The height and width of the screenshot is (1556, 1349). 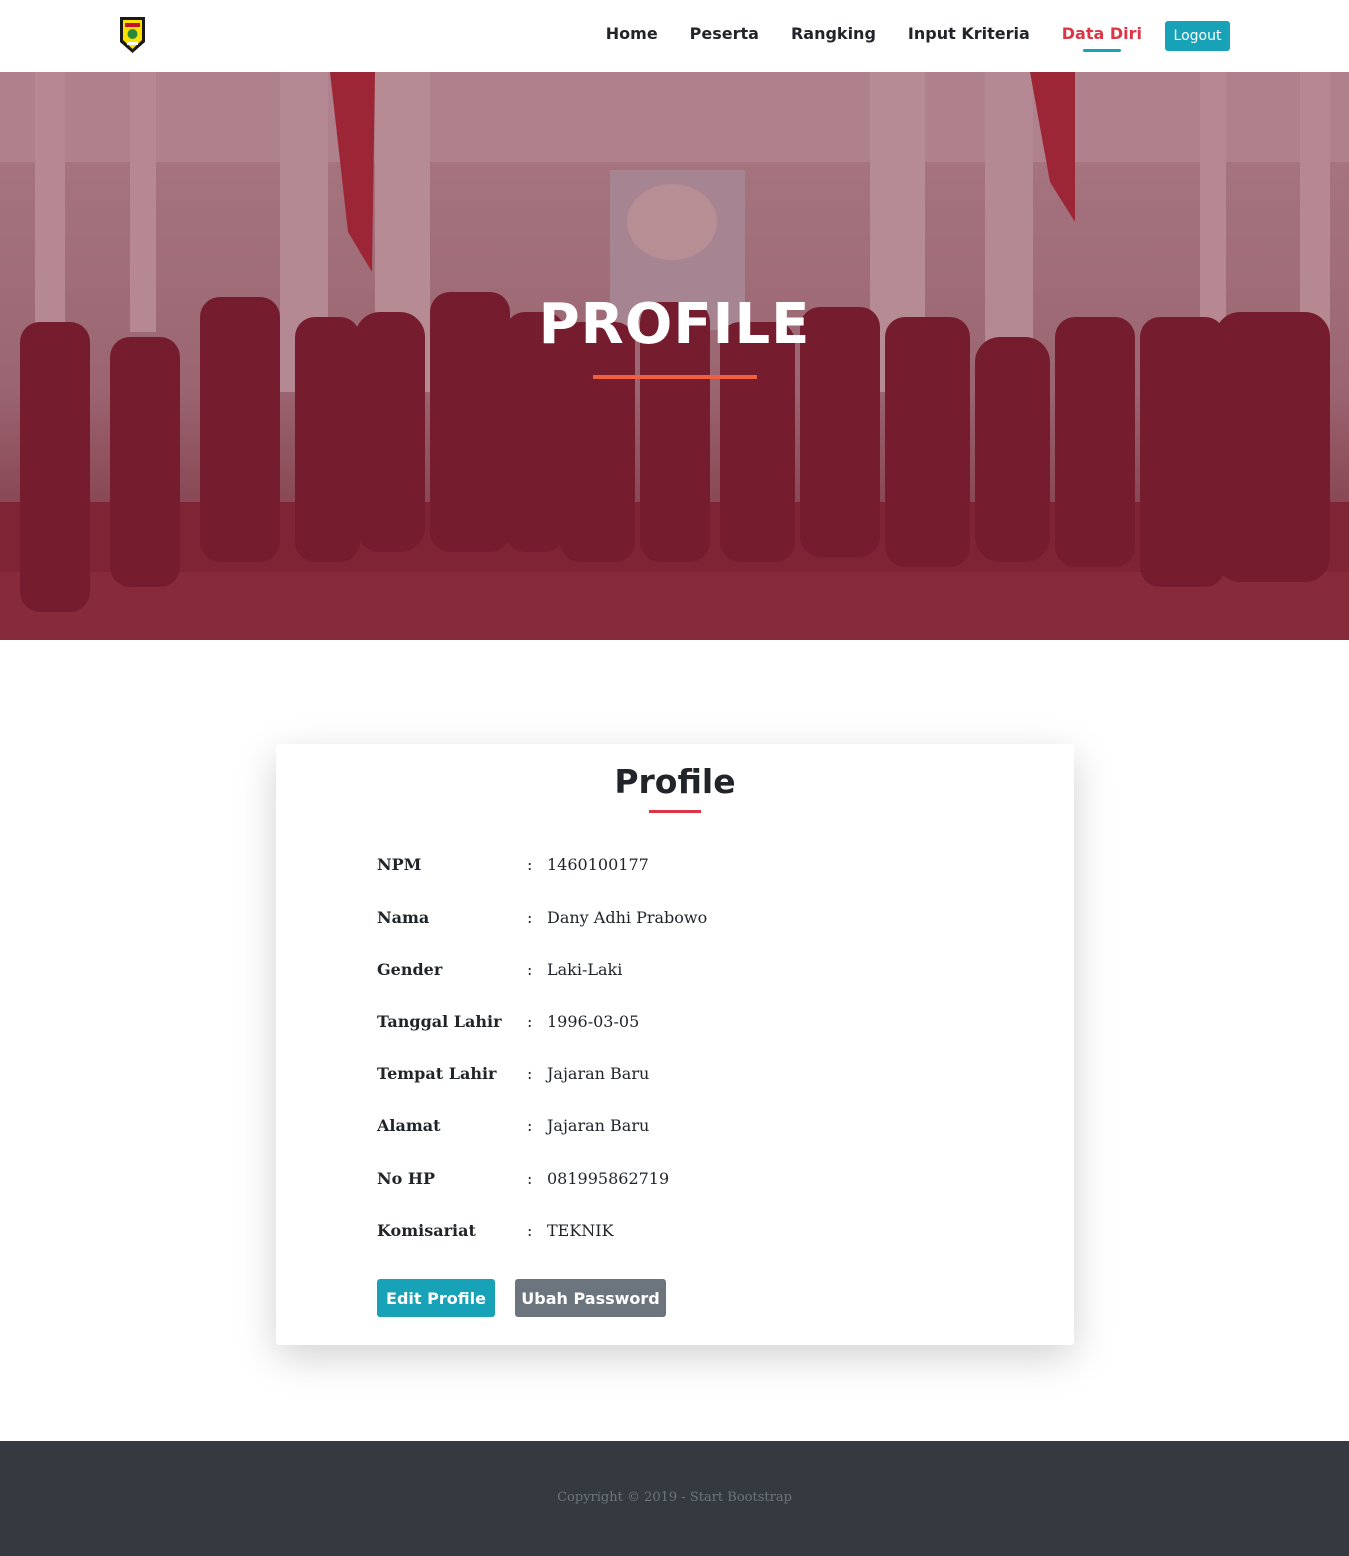 What do you see at coordinates (724, 36) in the screenshot?
I see `nav-peserta: Peserta` at bounding box center [724, 36].